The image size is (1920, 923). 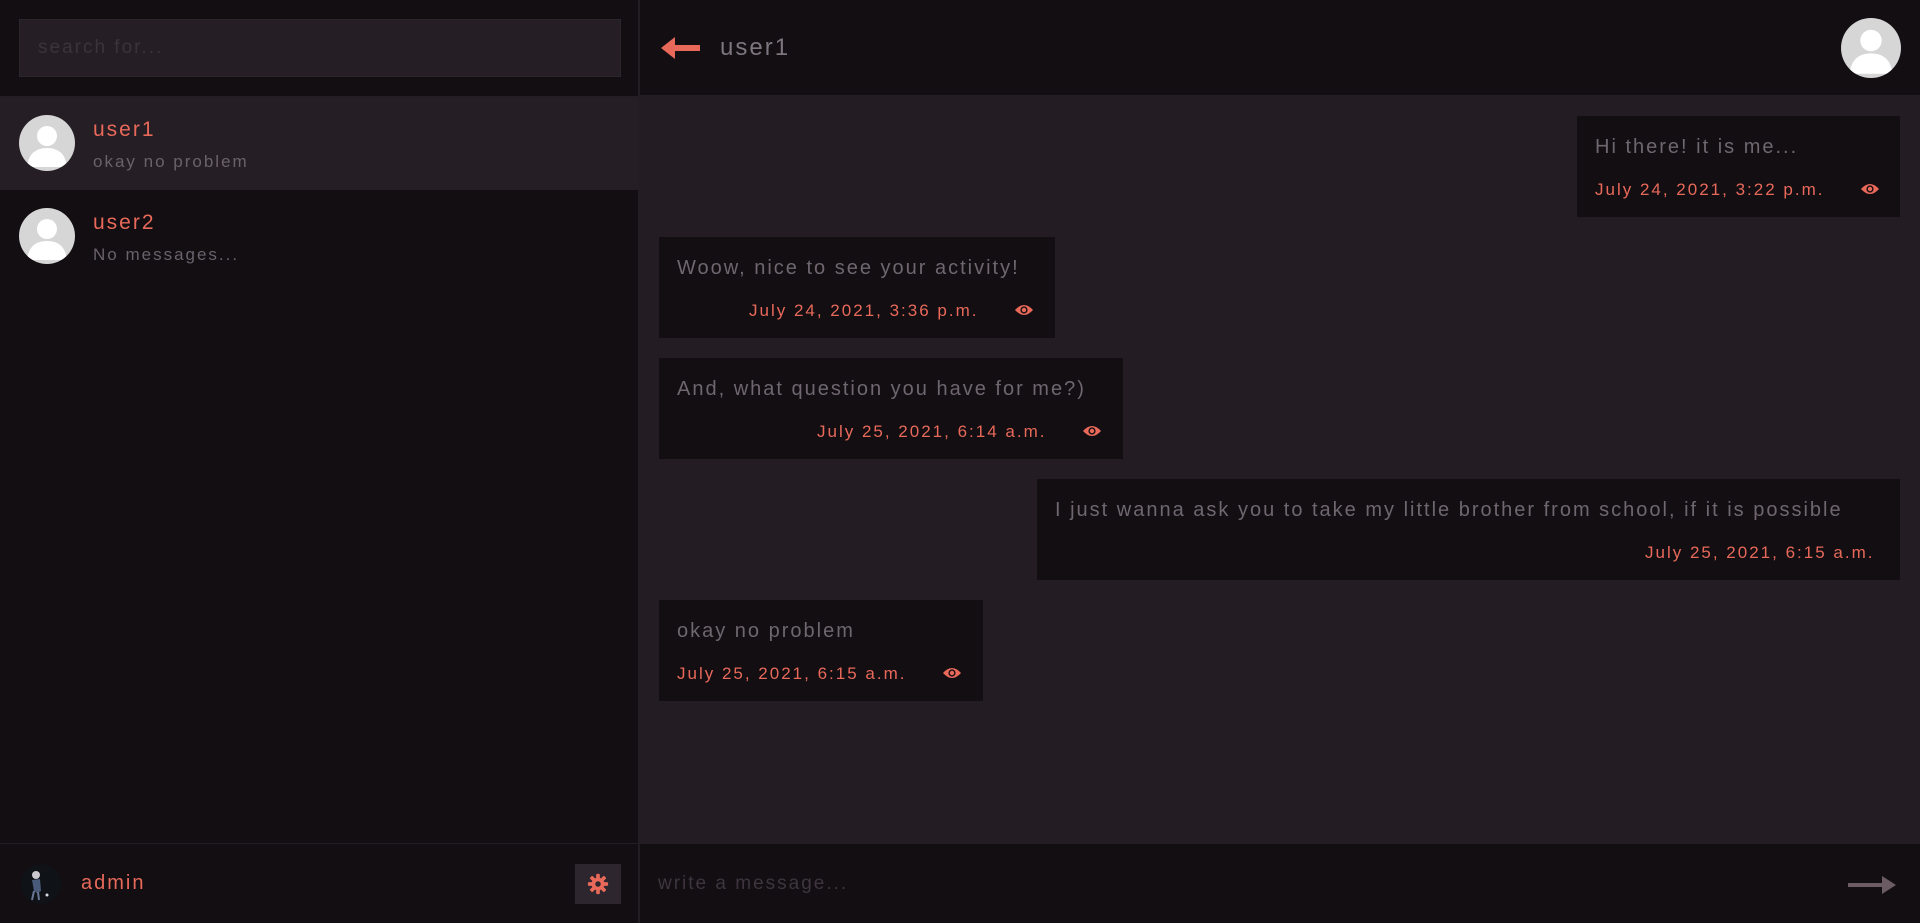 What do you see at coordinates (755, 47) in the screenshot?
I see `chat-title: user1` at bounding box center [755, 47].